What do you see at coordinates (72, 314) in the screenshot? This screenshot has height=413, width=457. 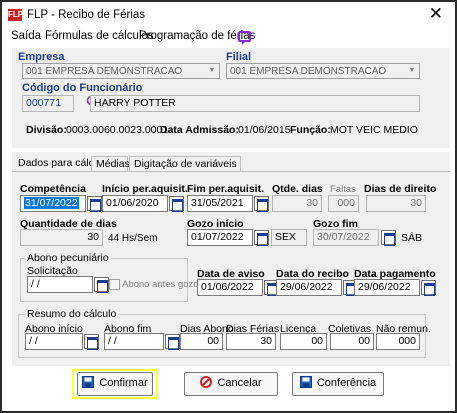 I see `resumo-calculo-title: Resumo do cálculo` at bounding box center [72, 314].